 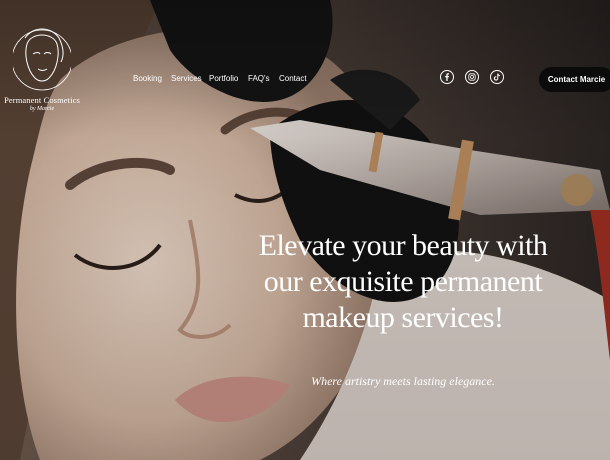 I want to click on tiktok-link, so click(x=497, y=77).